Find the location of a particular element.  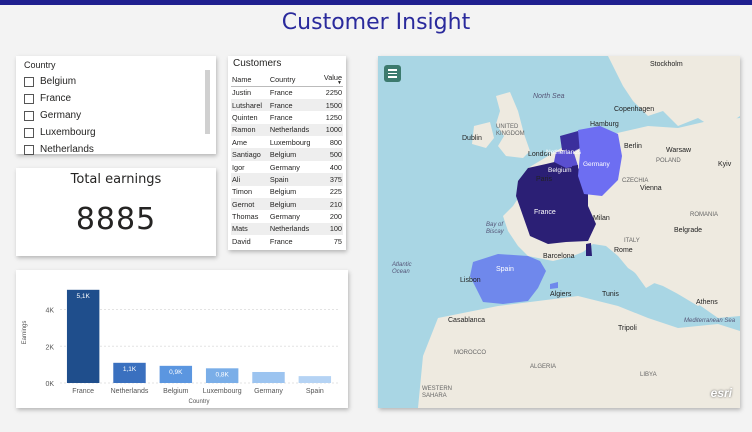

map-label-copenhagen: Copenhagen is located at coordinates (634, 109).